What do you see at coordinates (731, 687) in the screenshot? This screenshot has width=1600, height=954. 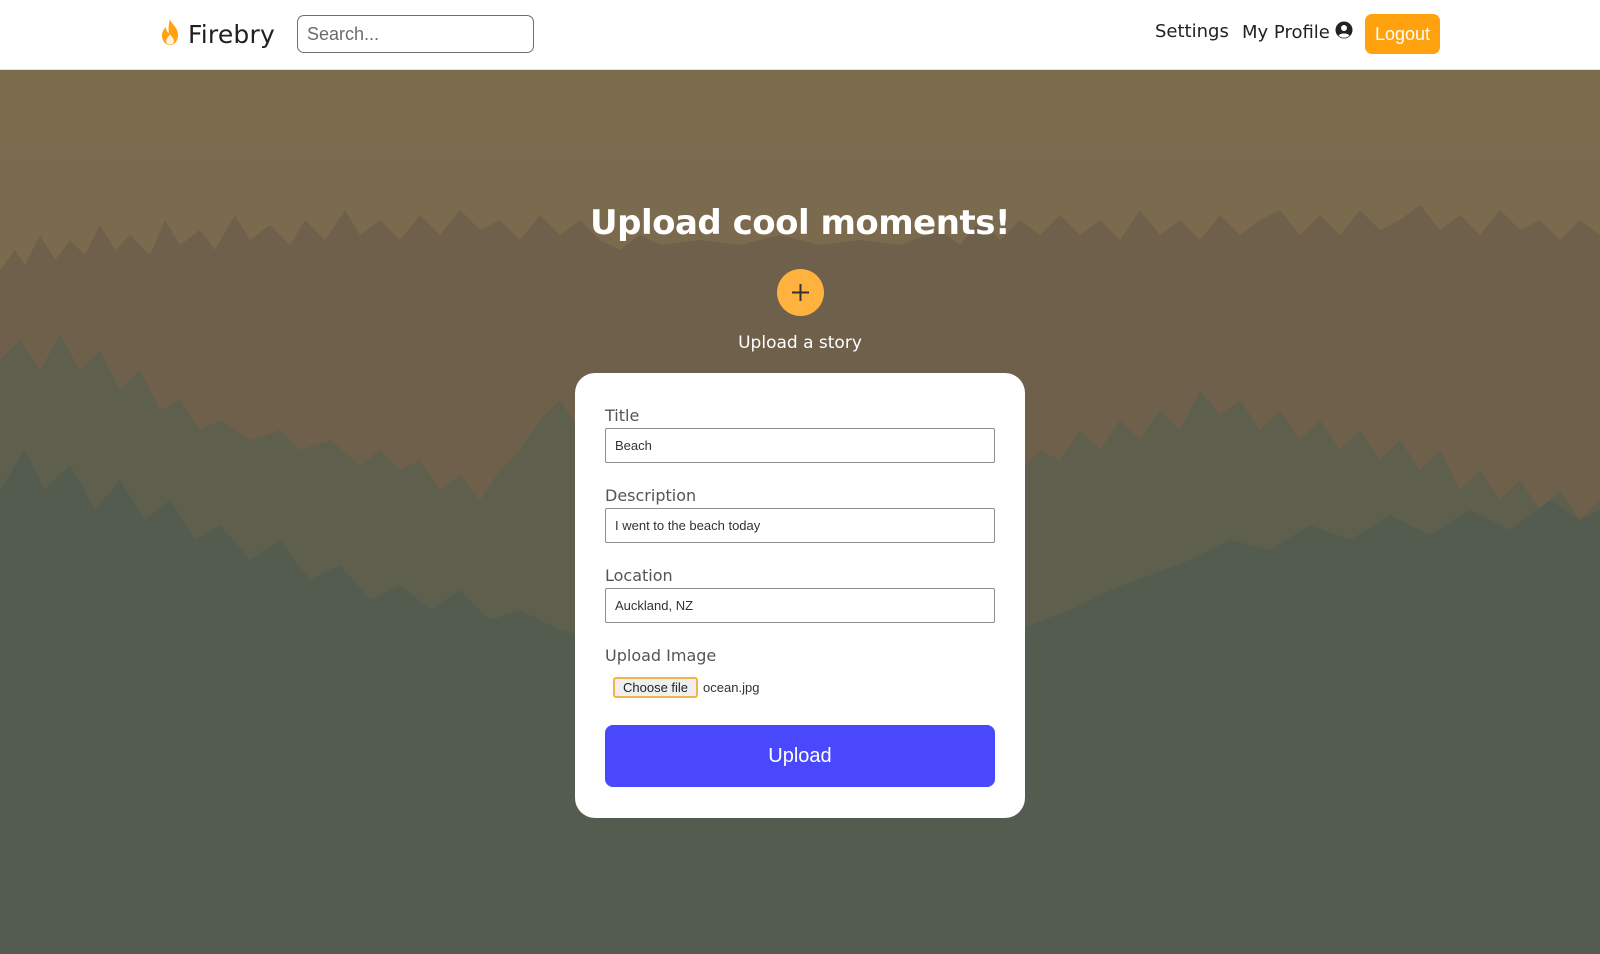 I see `selected-file-name: ocean.jpg` at bounding box center [731, 687].